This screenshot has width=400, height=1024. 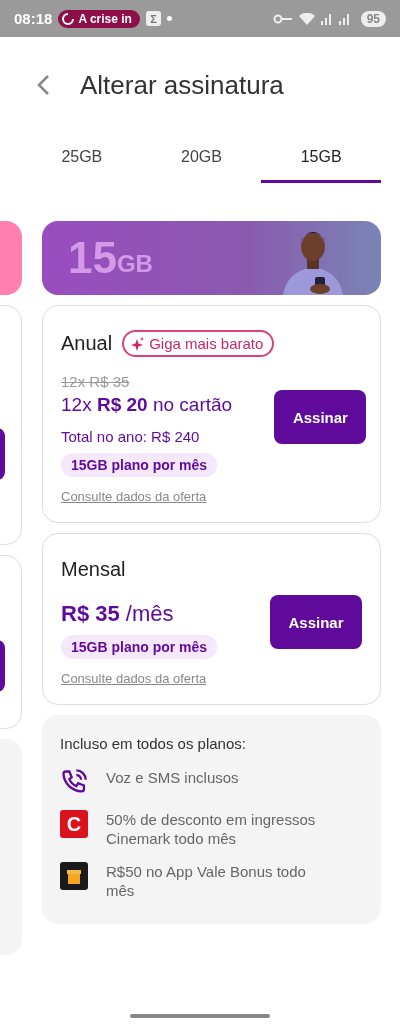 I want to click on annual-total: Total no ano: R$ 240, so click(x=130, y=436).